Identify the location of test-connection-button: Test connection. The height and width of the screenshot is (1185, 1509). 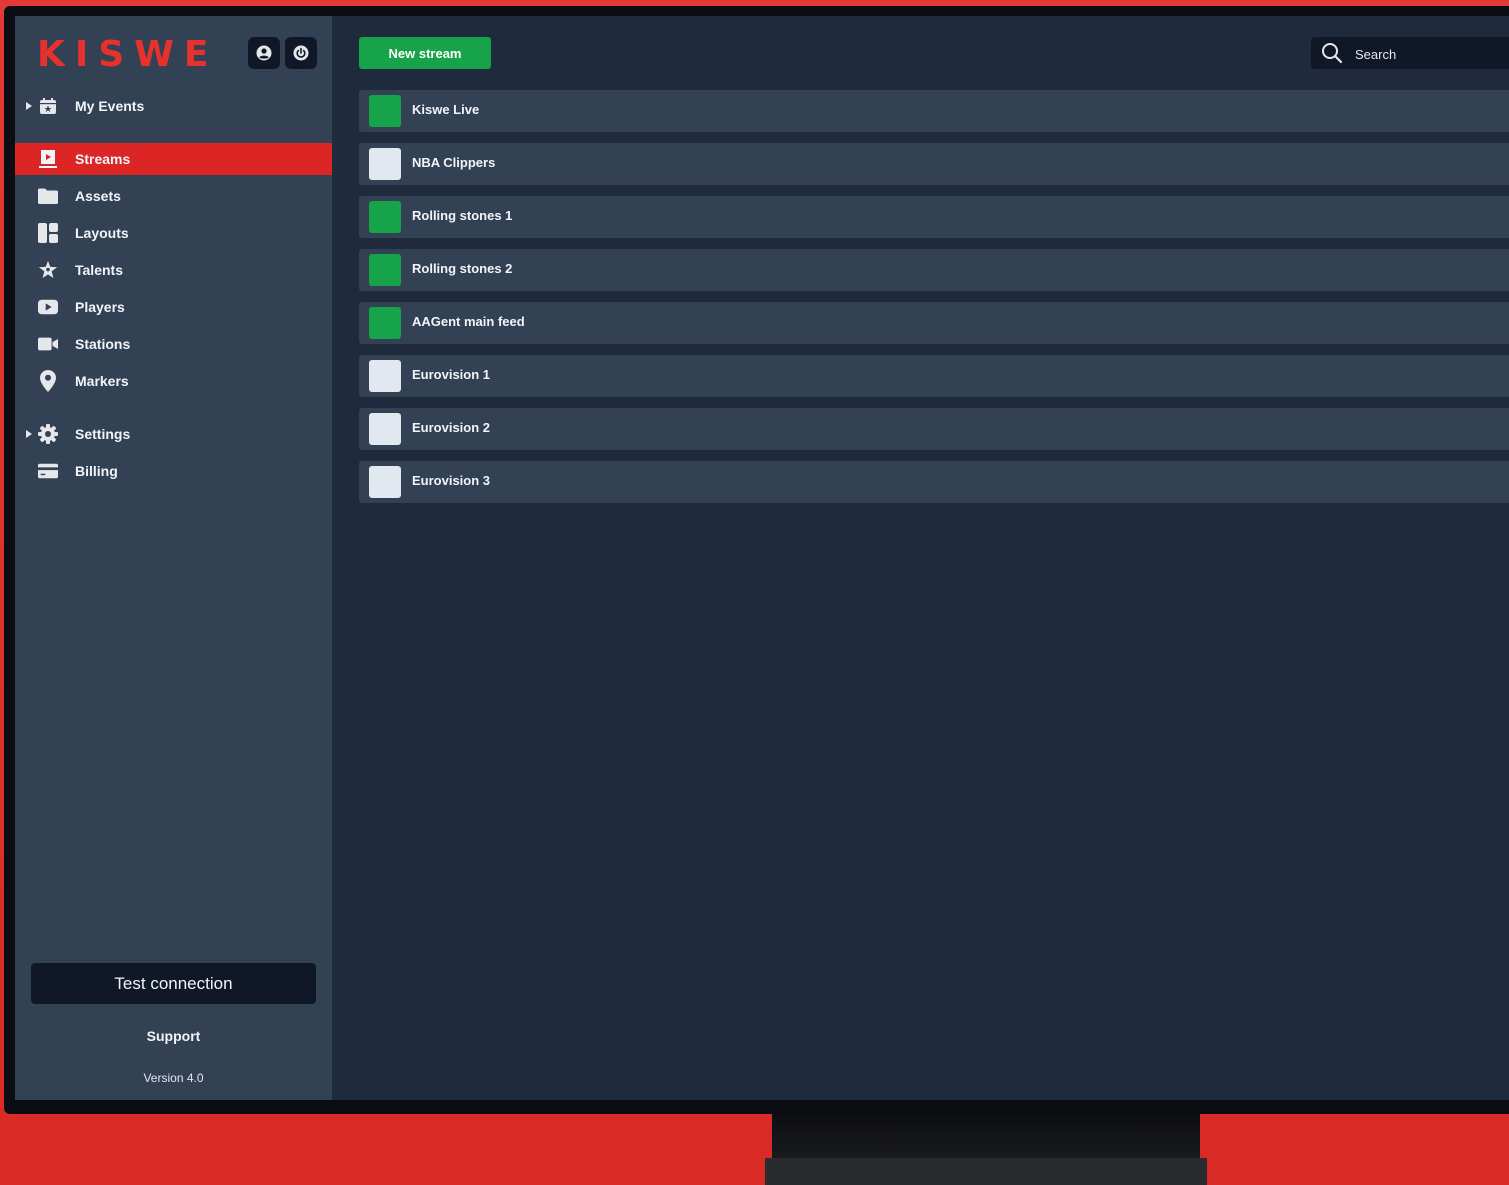
(173, 983).